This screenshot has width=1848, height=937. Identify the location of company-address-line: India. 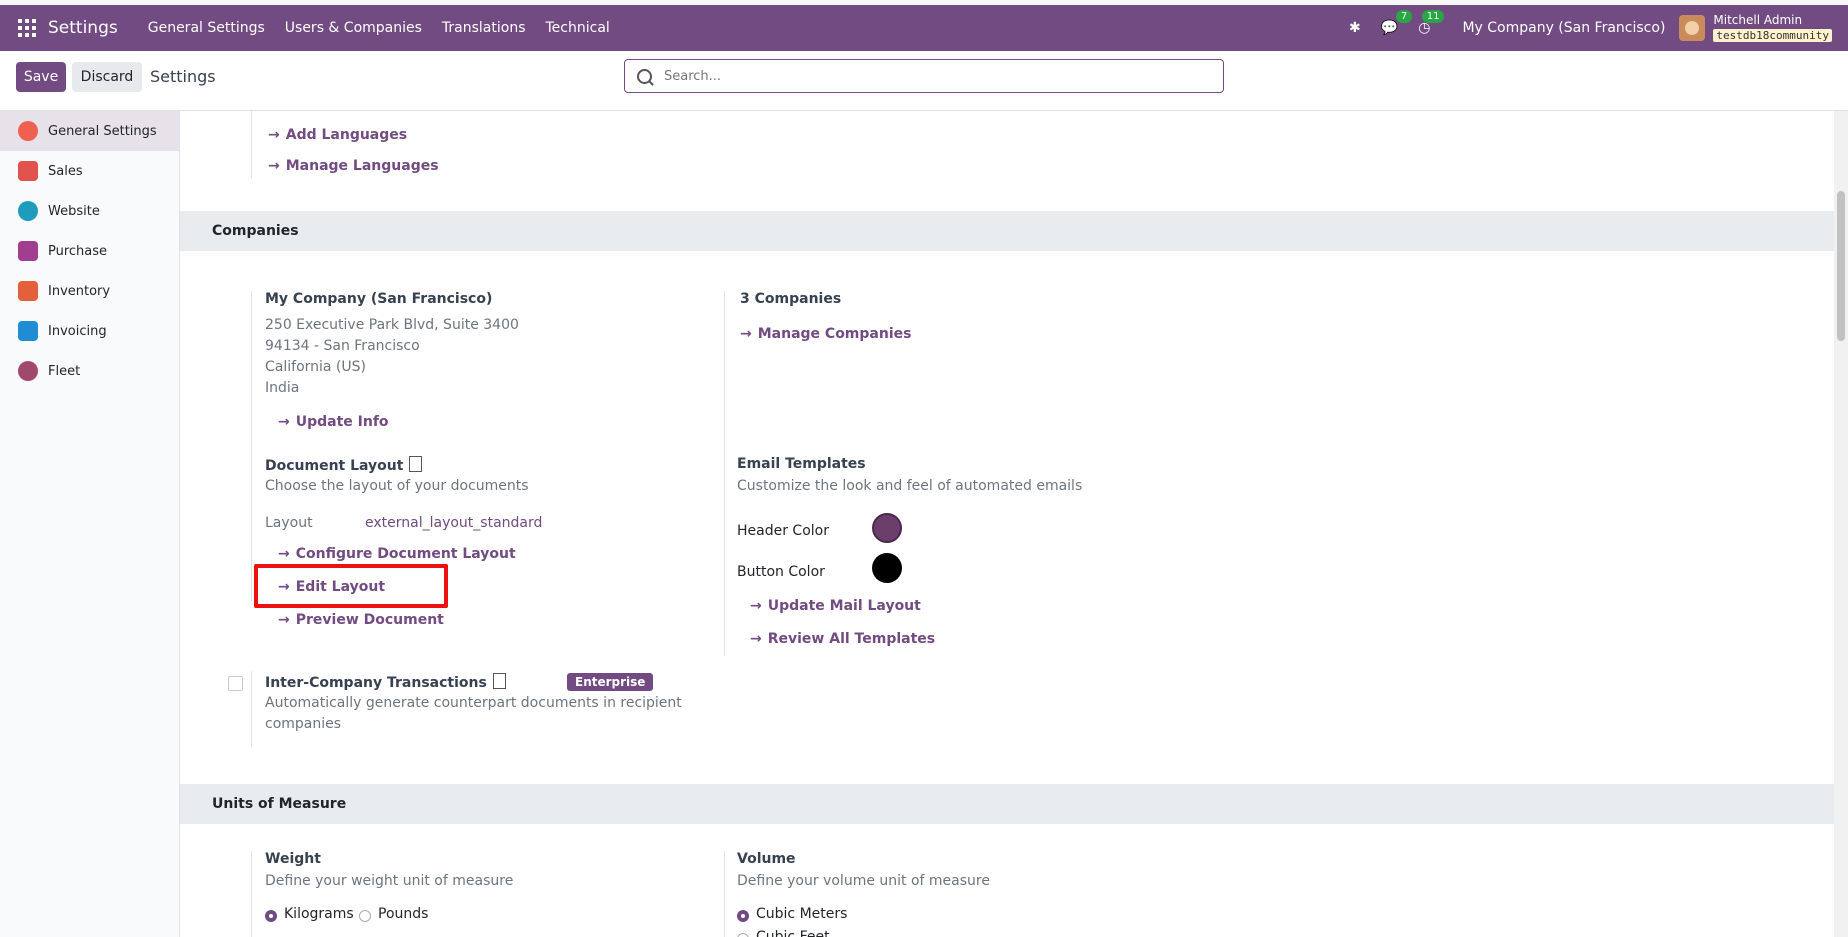
(282, 388).